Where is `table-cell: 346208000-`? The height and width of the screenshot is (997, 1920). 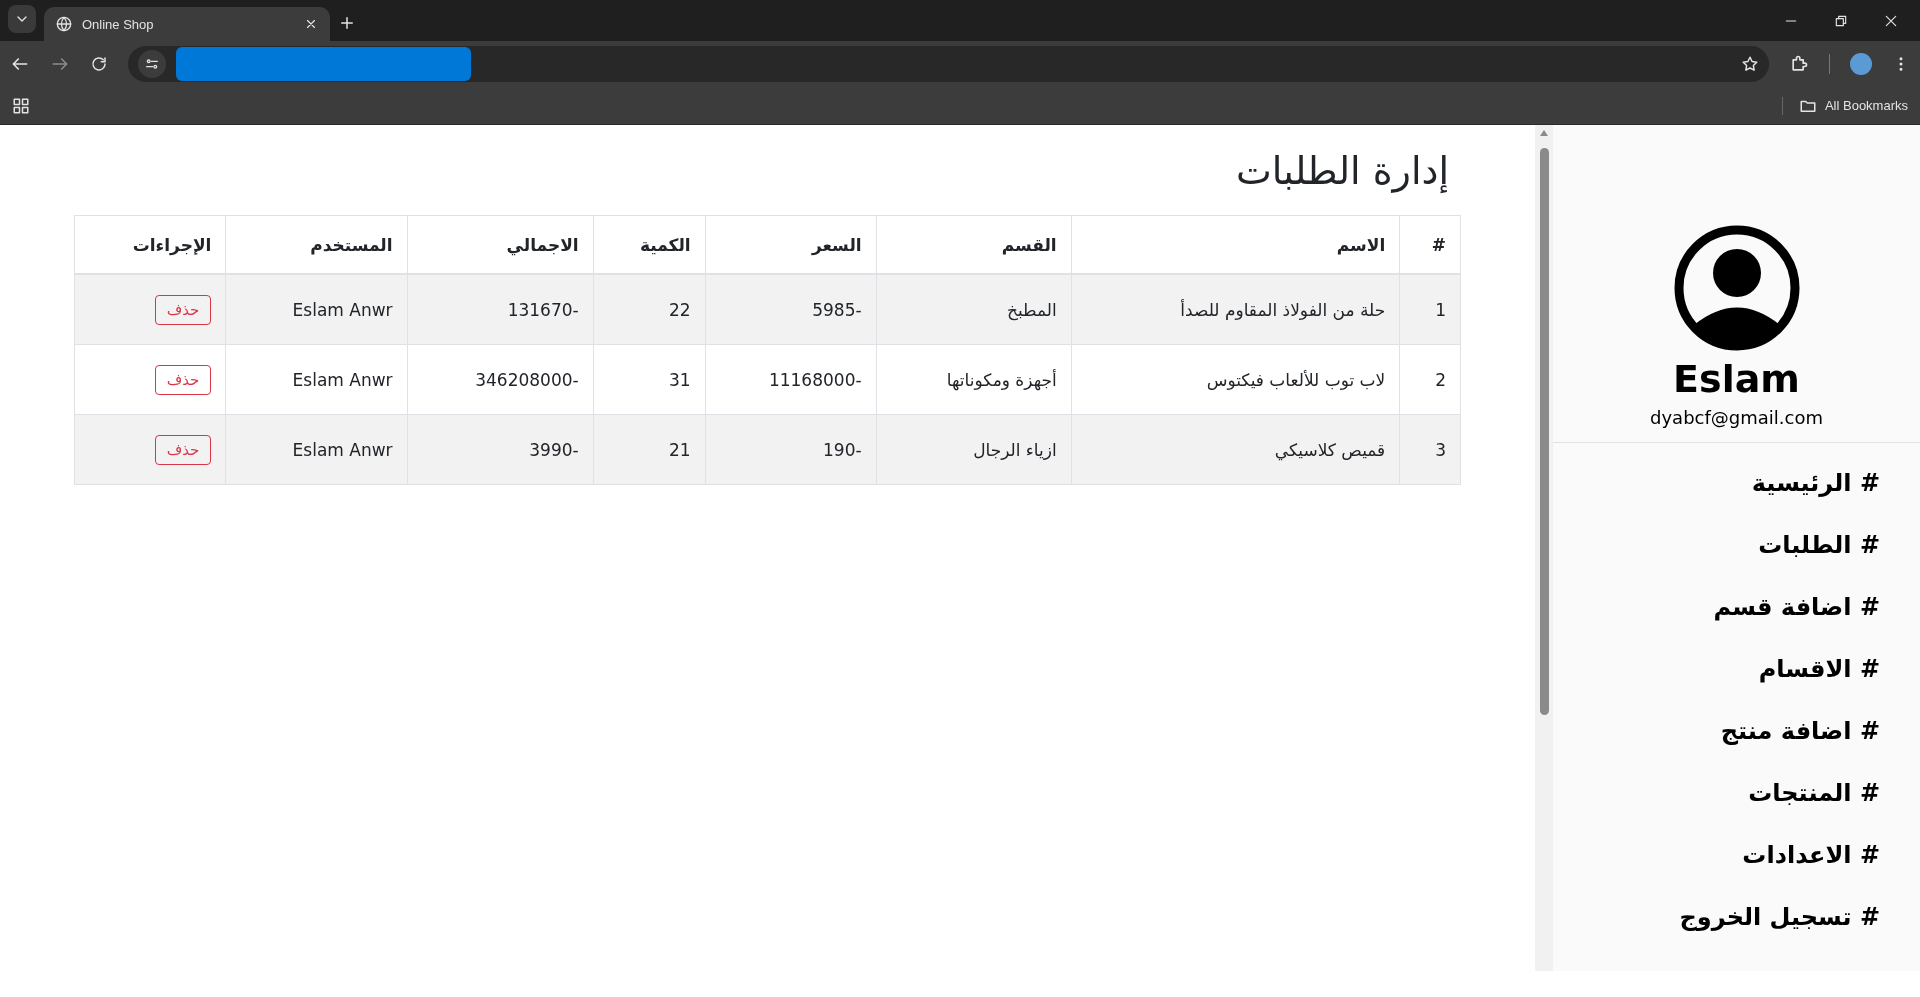 table-cell: 346208000- is located at coordinates (500, 379).